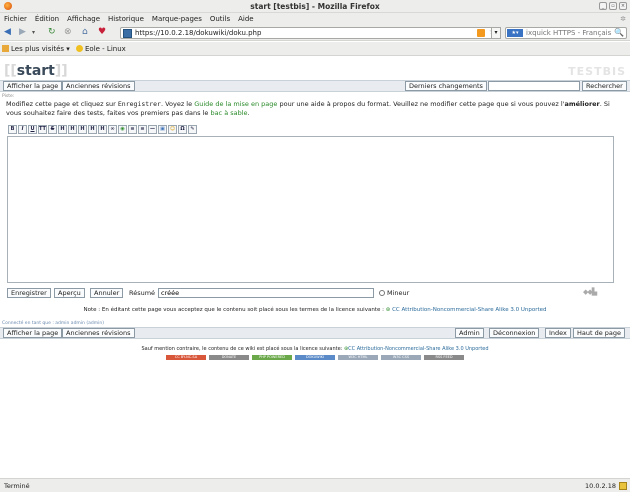 This screenshot has height=492, width=630. I want to click on formatting-guide-link: Guide de la mise en page, so click(235, 104).